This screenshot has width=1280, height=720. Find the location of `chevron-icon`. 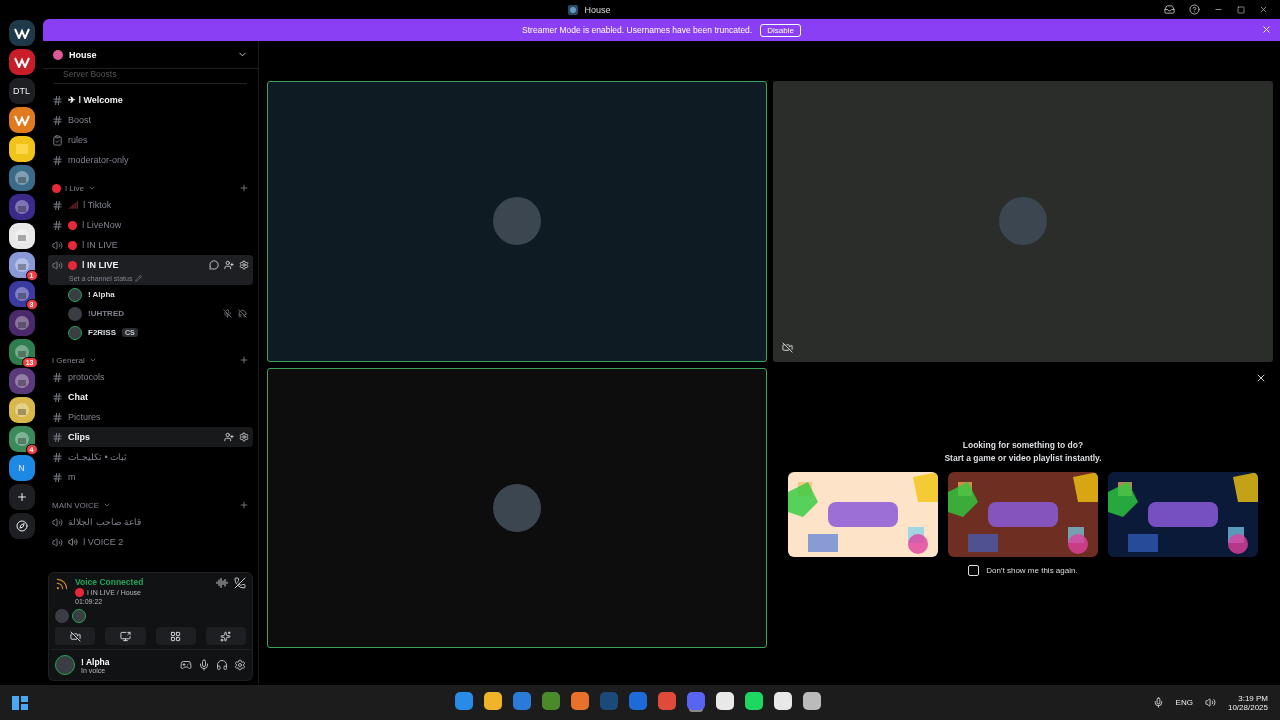

chevron-icon is located at coordinates (92, 360).